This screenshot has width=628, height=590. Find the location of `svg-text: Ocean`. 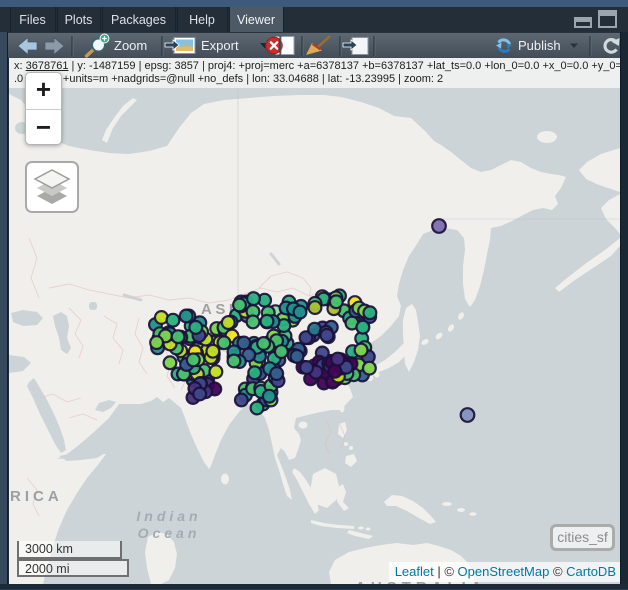

svg-text: Ocean is located at coordinates (169, 533).